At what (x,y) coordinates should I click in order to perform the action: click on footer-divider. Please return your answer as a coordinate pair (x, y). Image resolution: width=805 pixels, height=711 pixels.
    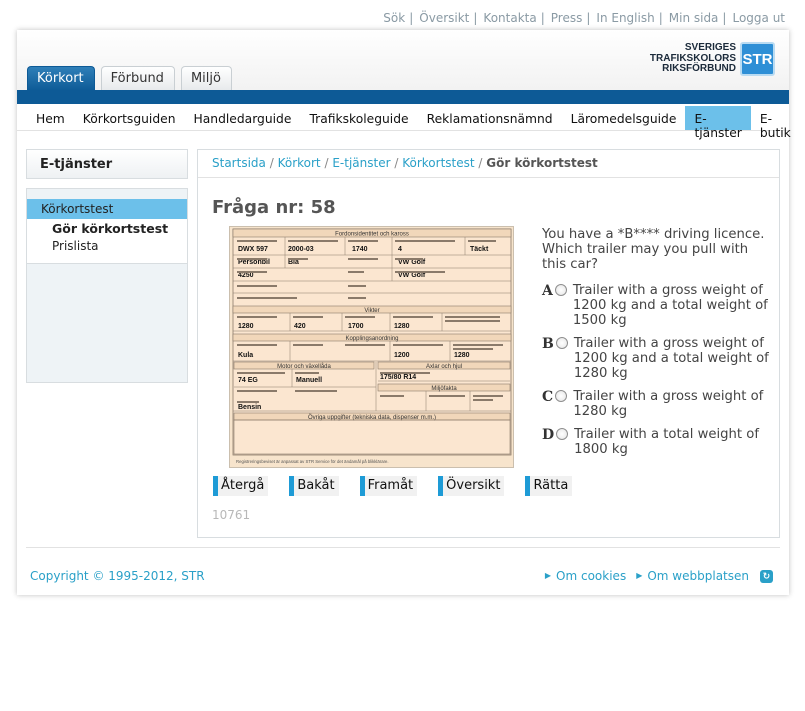
    Looking at the image, I should click on (403, 547).